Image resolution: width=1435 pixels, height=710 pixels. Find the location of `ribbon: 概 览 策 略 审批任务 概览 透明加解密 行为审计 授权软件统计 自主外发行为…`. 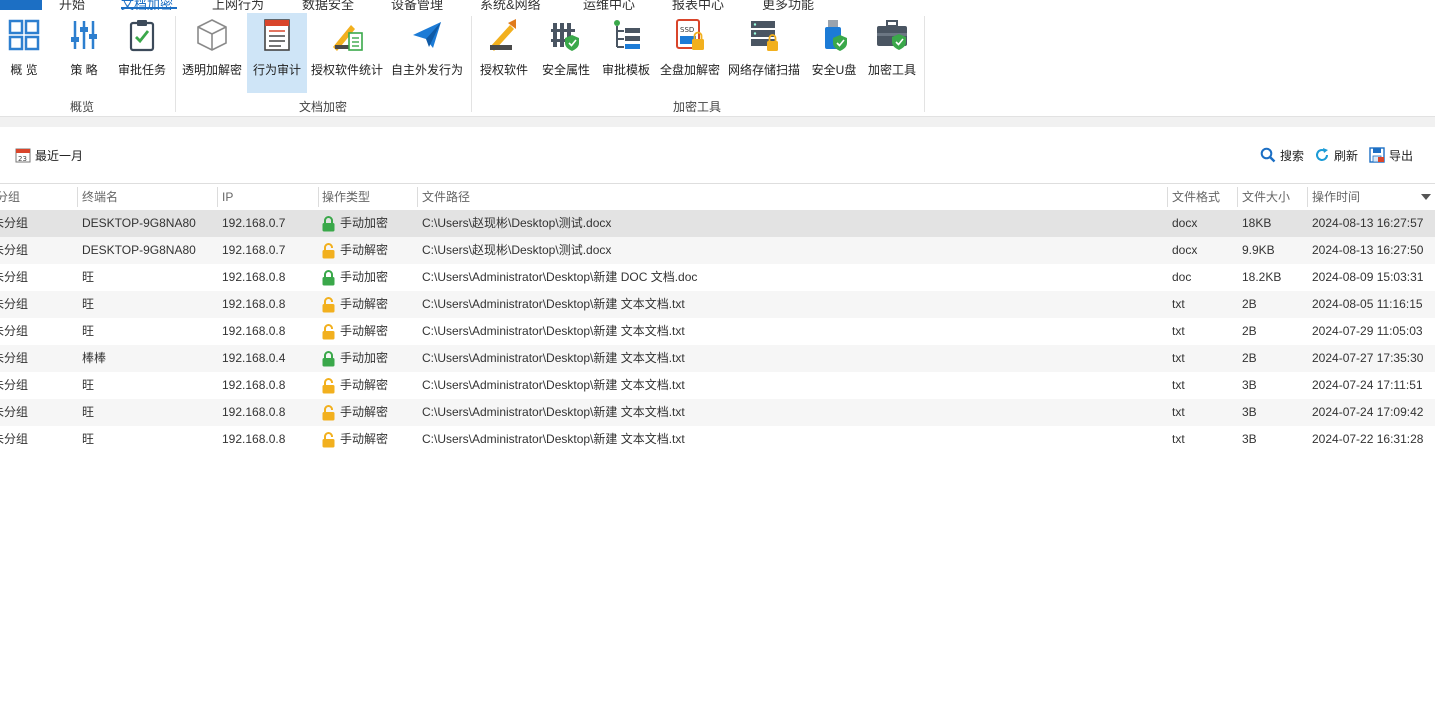

ribbon: 概 览 策 略 审批任务 概览 透明加解密 行为审计 授权软件统计 自主外发行为… is located at coordinates (717, 63).